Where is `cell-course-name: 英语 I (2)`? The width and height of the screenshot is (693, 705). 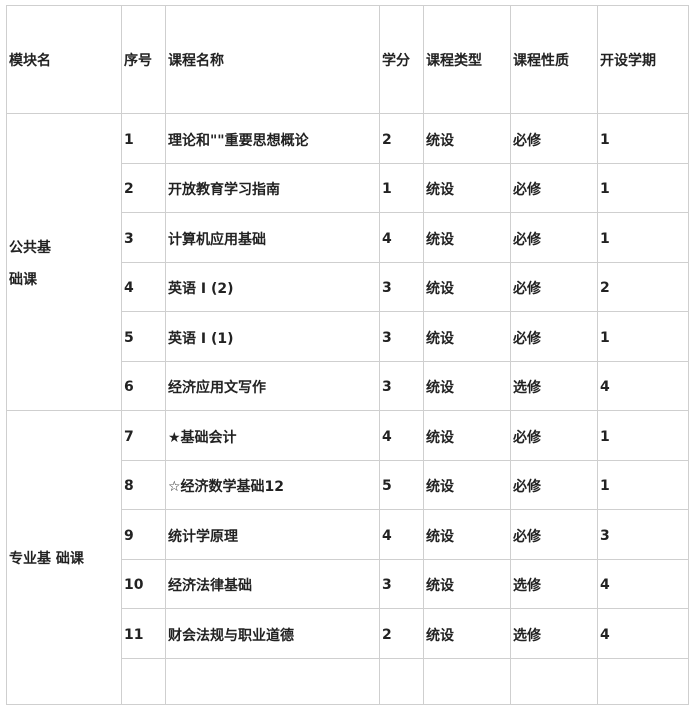
cell-course-name: 英语 I (2) is located at coordinates (272, 286).